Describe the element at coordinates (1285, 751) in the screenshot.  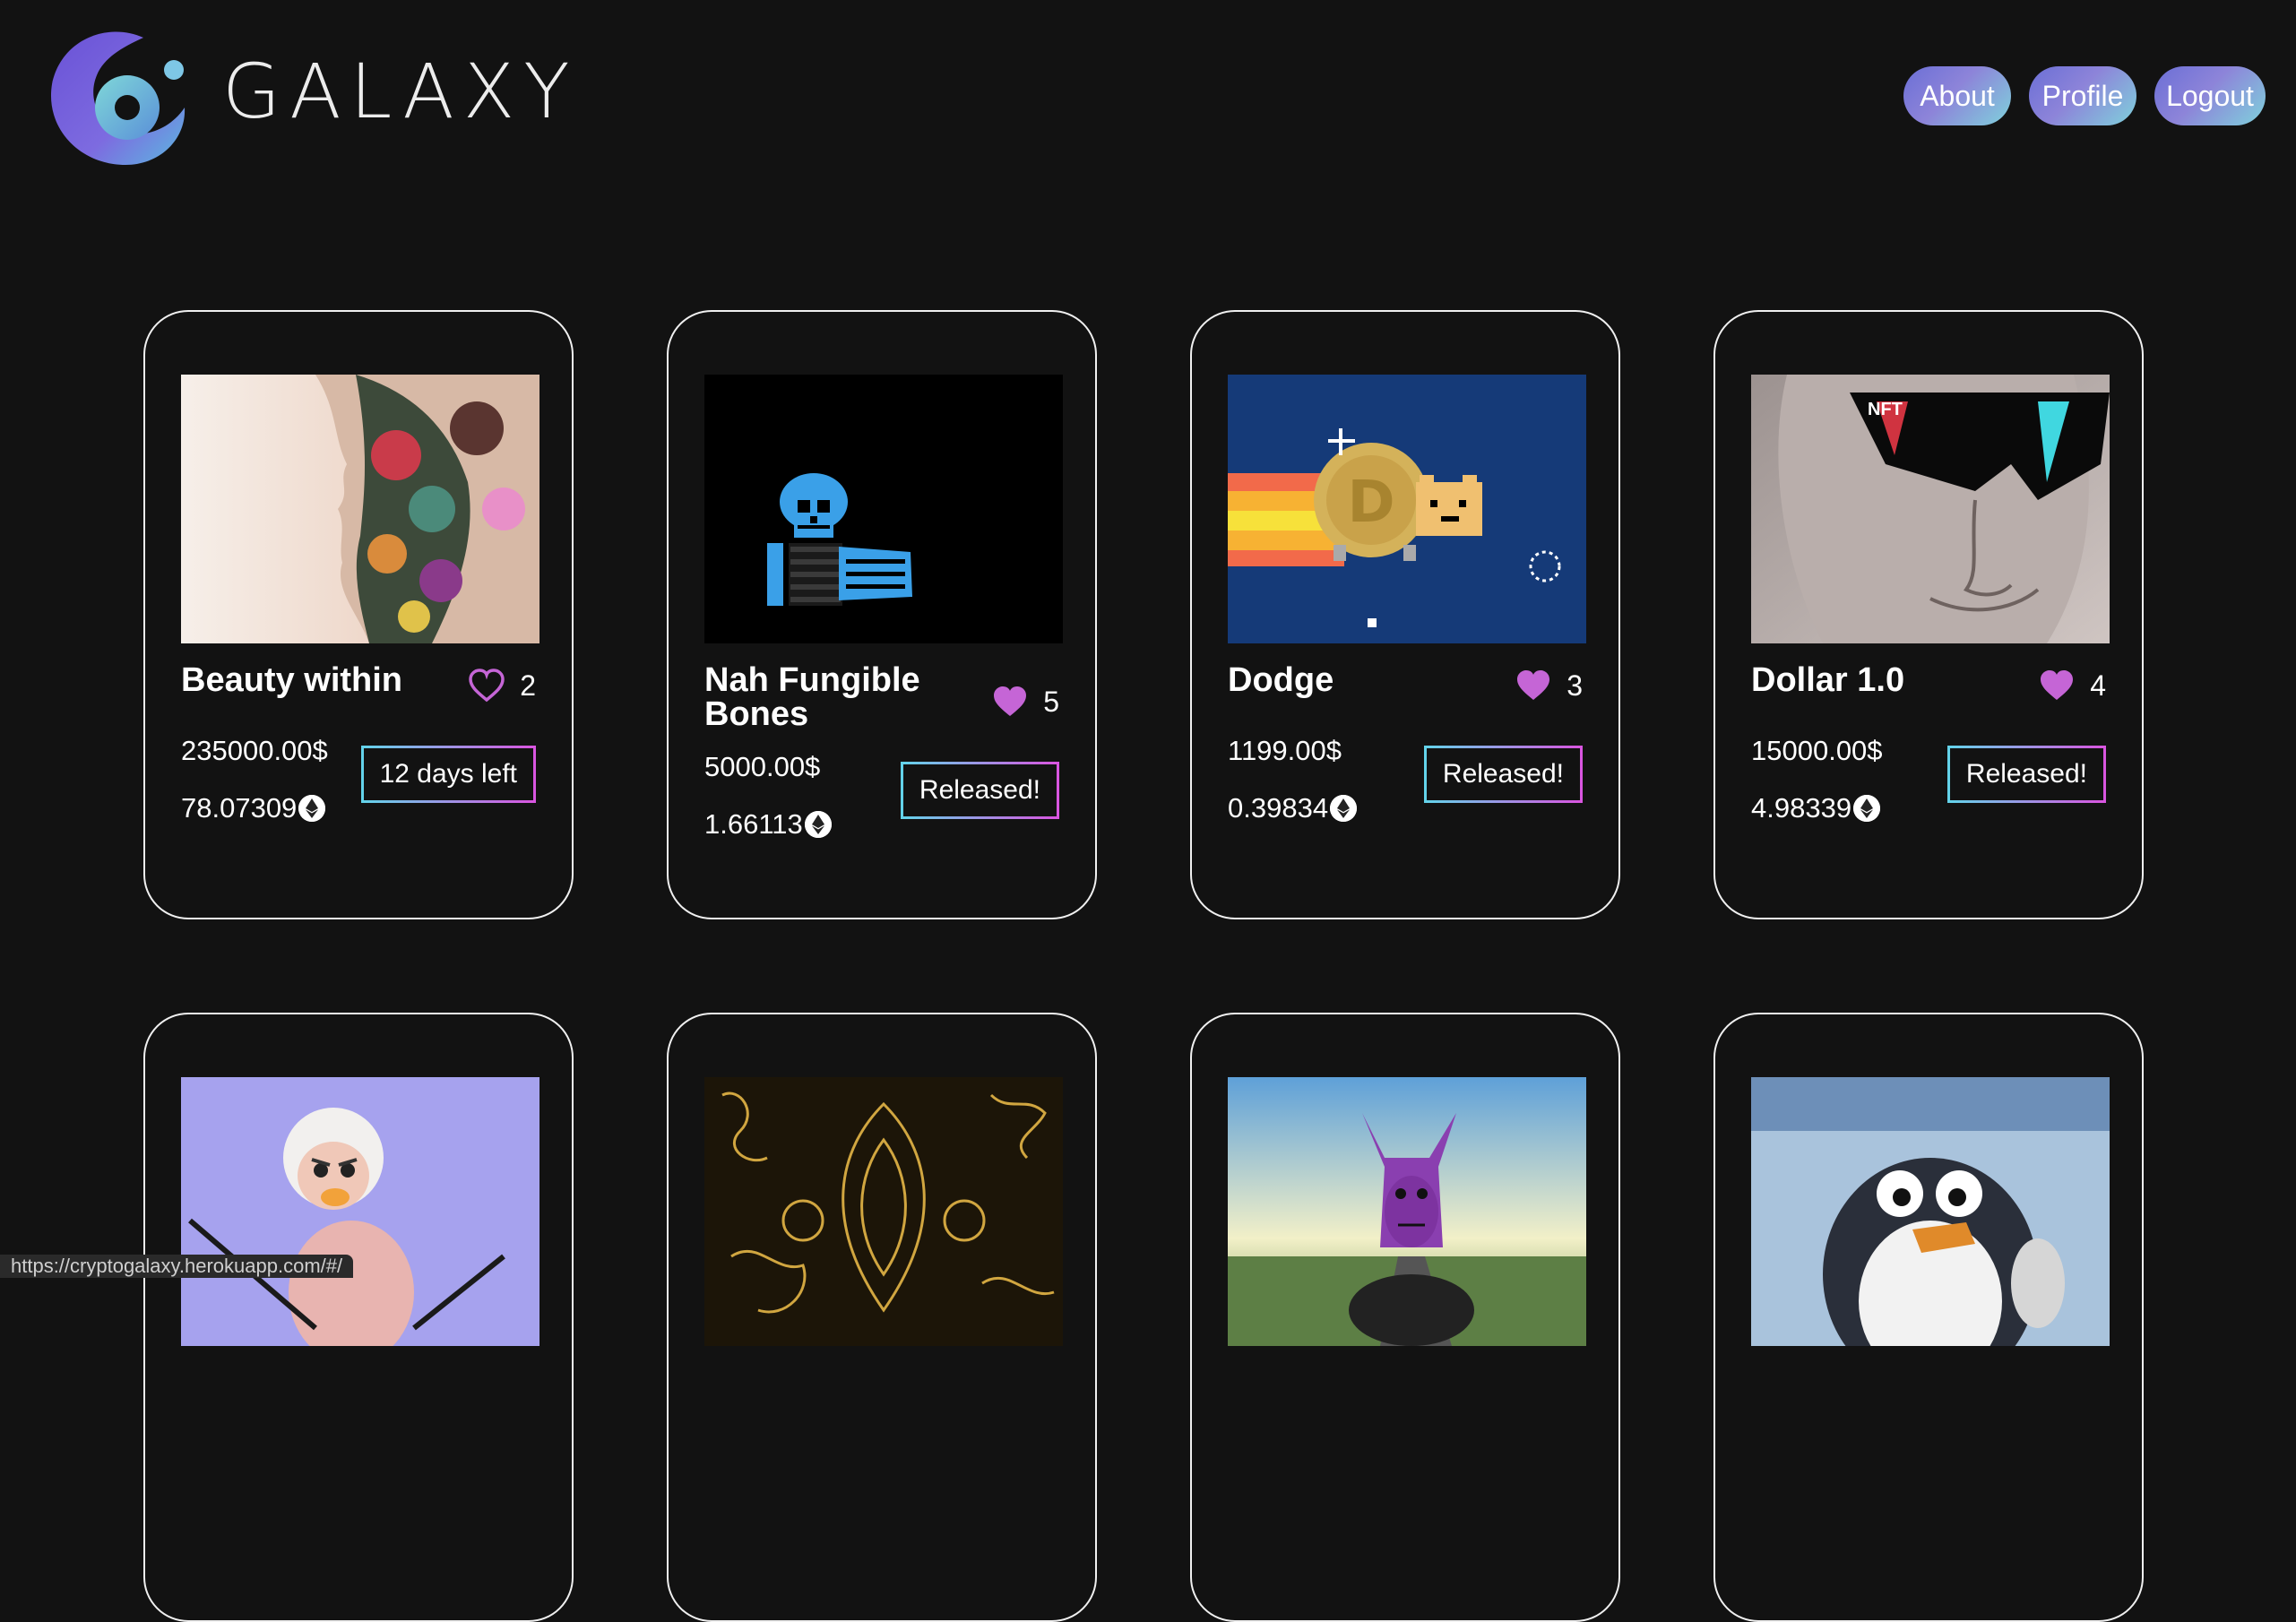
I see `usd-price: 1199.00$` at that location.